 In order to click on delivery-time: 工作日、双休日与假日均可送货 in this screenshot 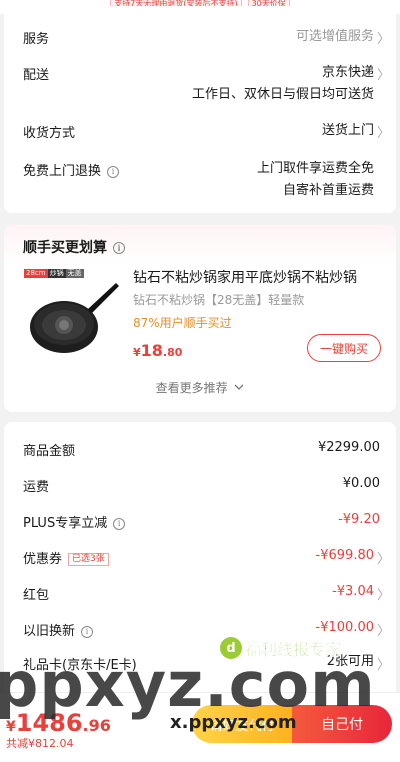, I will do `click(282, 94)`.